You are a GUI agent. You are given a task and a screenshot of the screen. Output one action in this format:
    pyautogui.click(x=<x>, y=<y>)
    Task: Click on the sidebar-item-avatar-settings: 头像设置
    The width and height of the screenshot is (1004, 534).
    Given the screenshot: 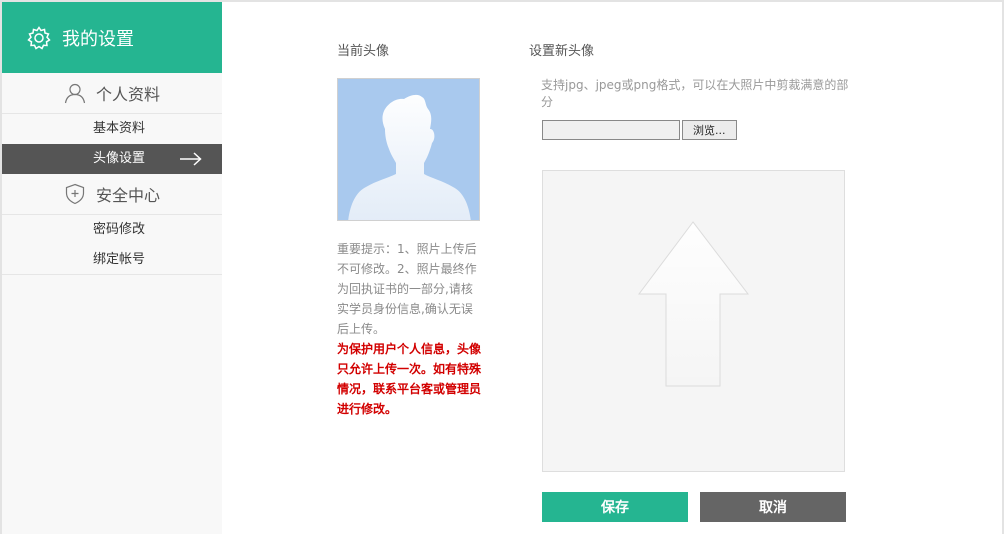 What is the action you would take?
    pyautogui.click(x=112, y=159)
    